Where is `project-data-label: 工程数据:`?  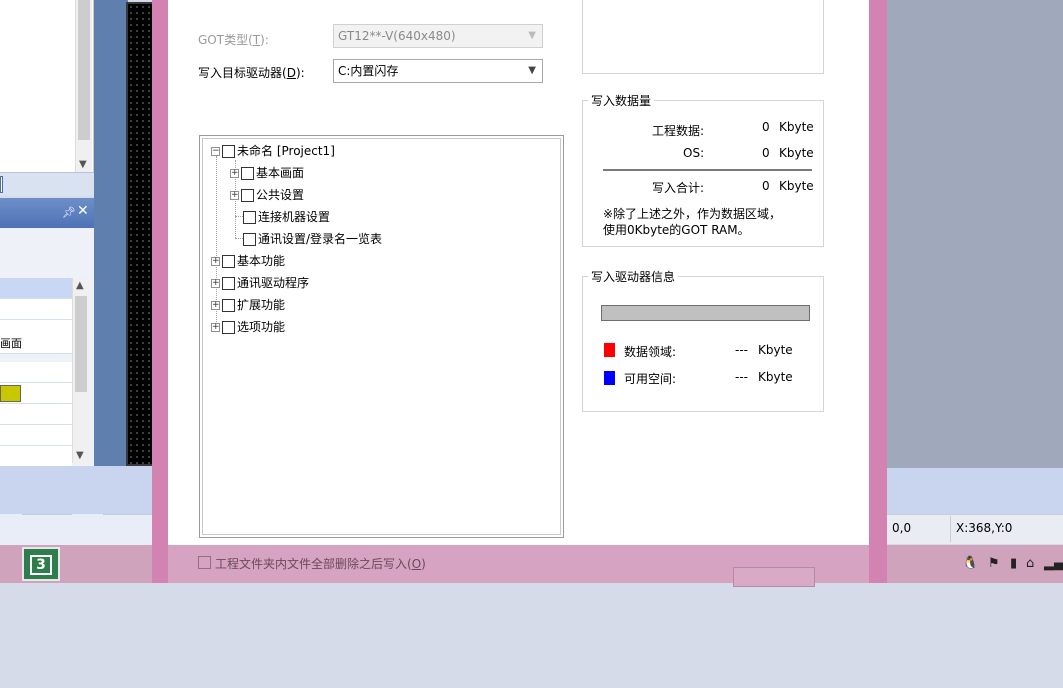 project-data-label: 工程数据: is located at coordinates (678, 131).